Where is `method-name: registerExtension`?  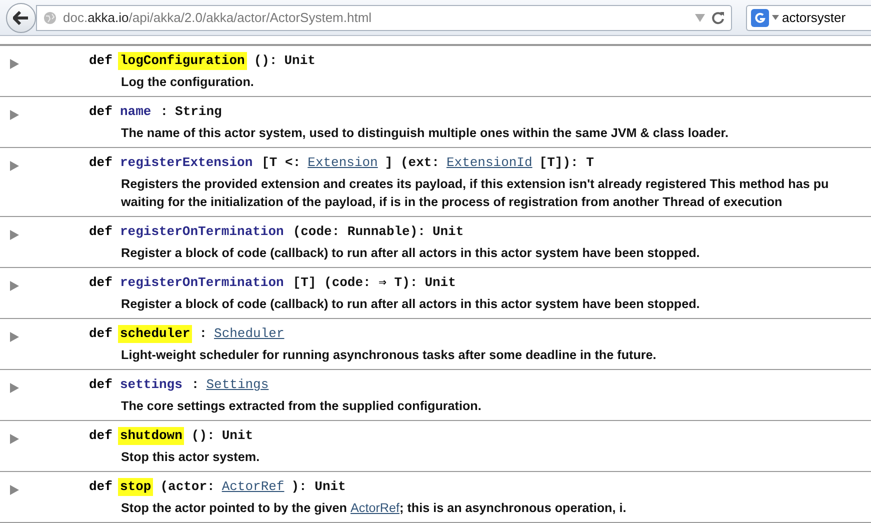
method-name: registerExtension is located at coordinates (186, 163).